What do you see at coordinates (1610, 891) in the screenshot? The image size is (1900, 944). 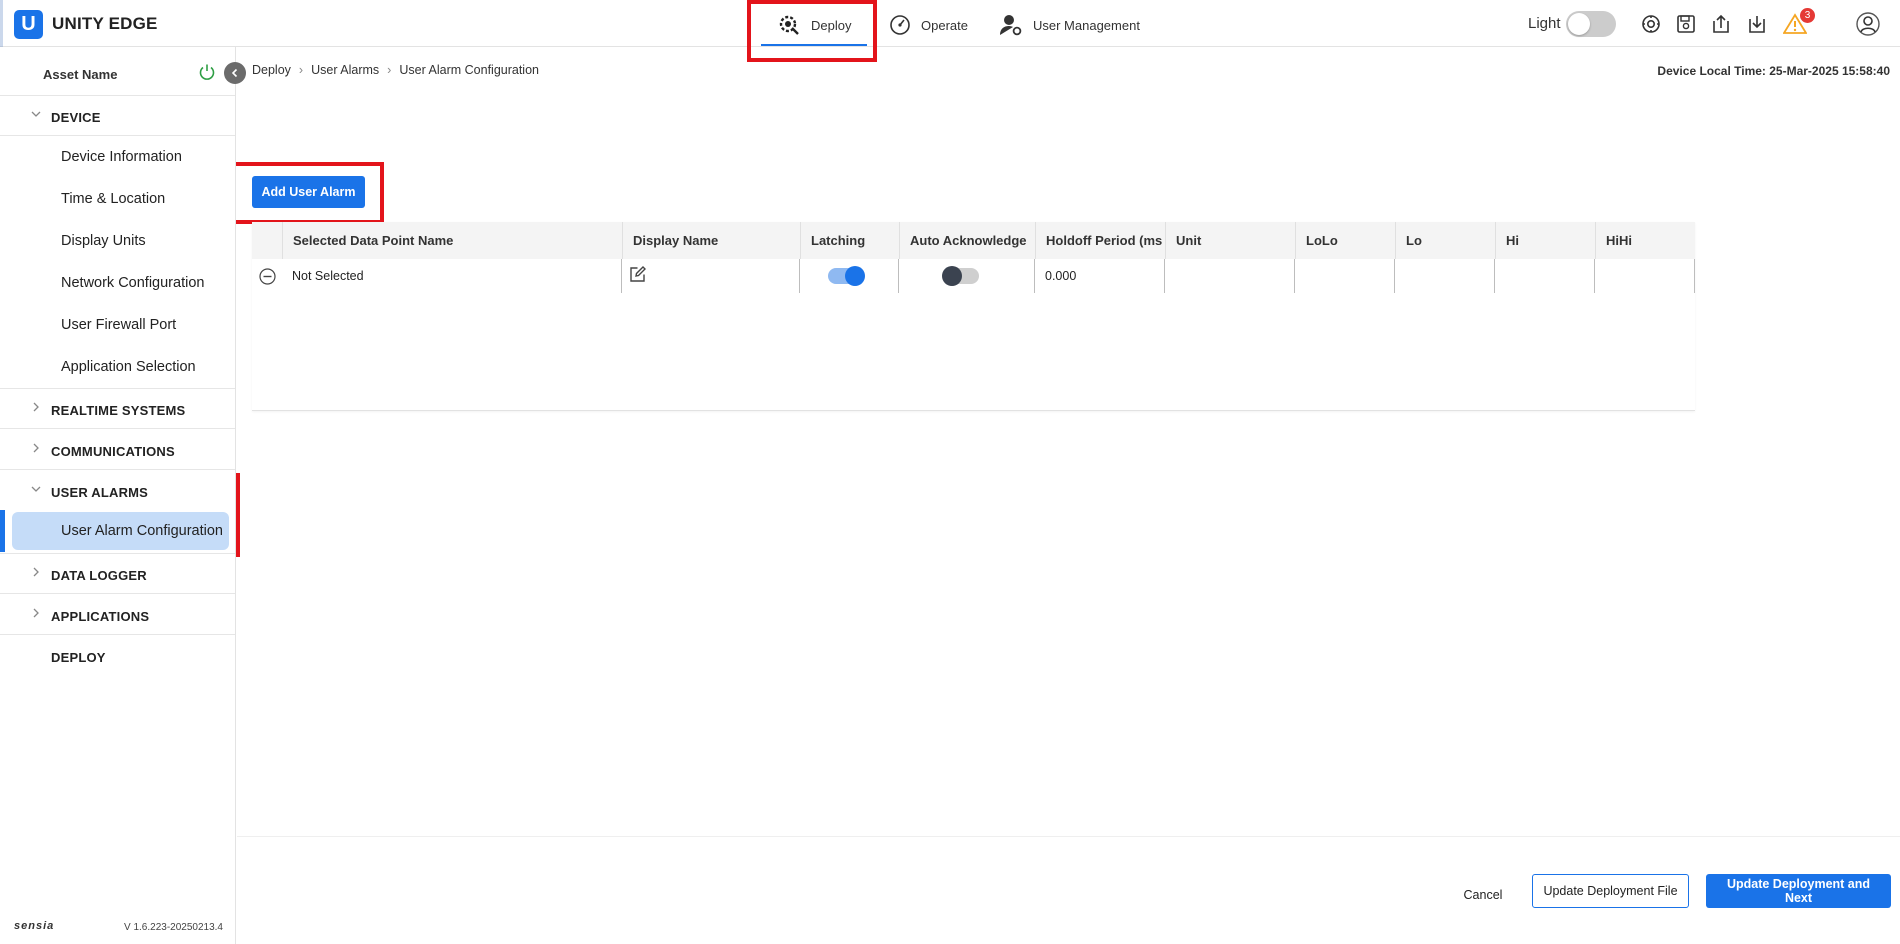 I see `update-deployment-file-button: Update Deployment File` at bounding box center [1610, 891].